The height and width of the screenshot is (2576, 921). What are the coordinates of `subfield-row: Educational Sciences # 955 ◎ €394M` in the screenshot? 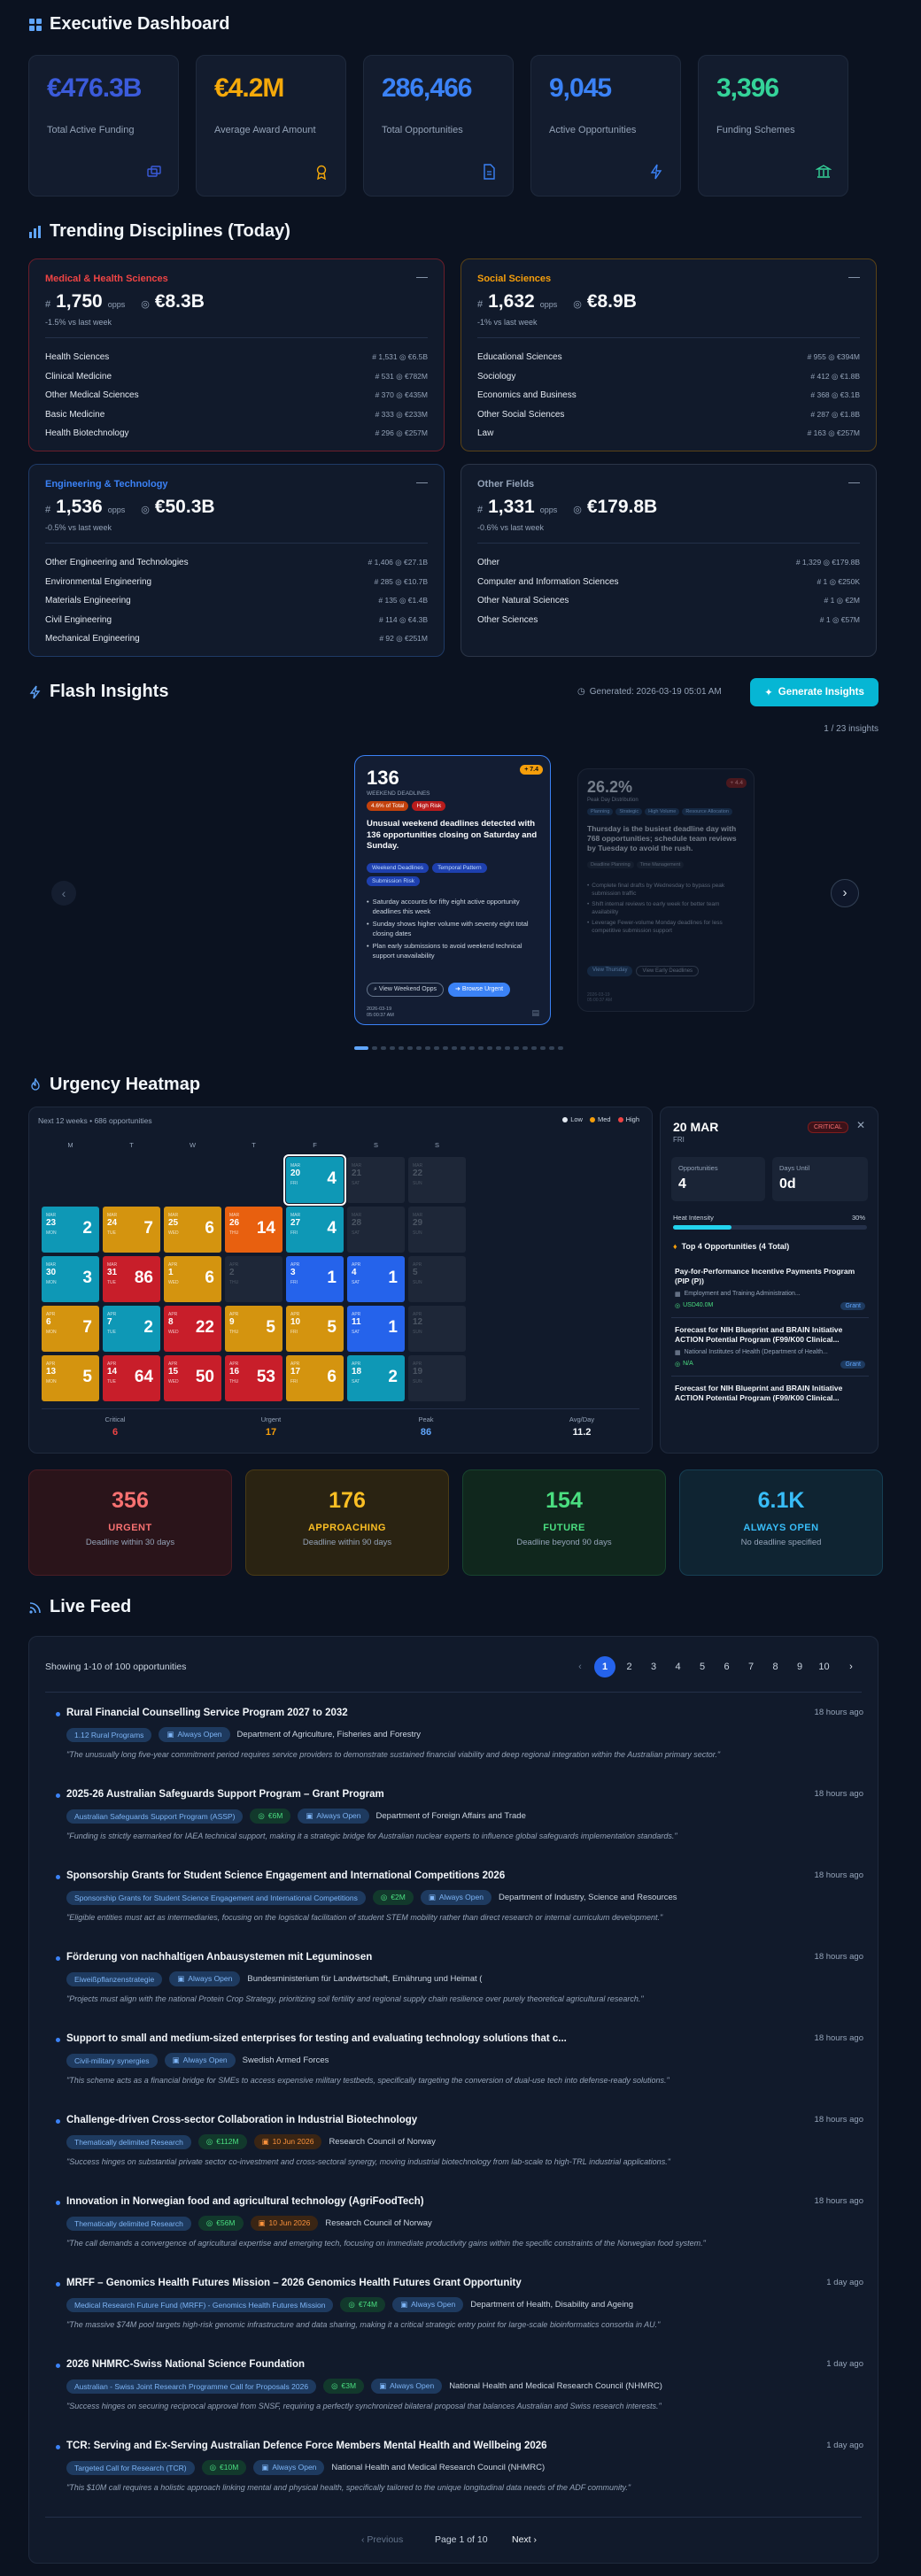 It's located at (668, 357).